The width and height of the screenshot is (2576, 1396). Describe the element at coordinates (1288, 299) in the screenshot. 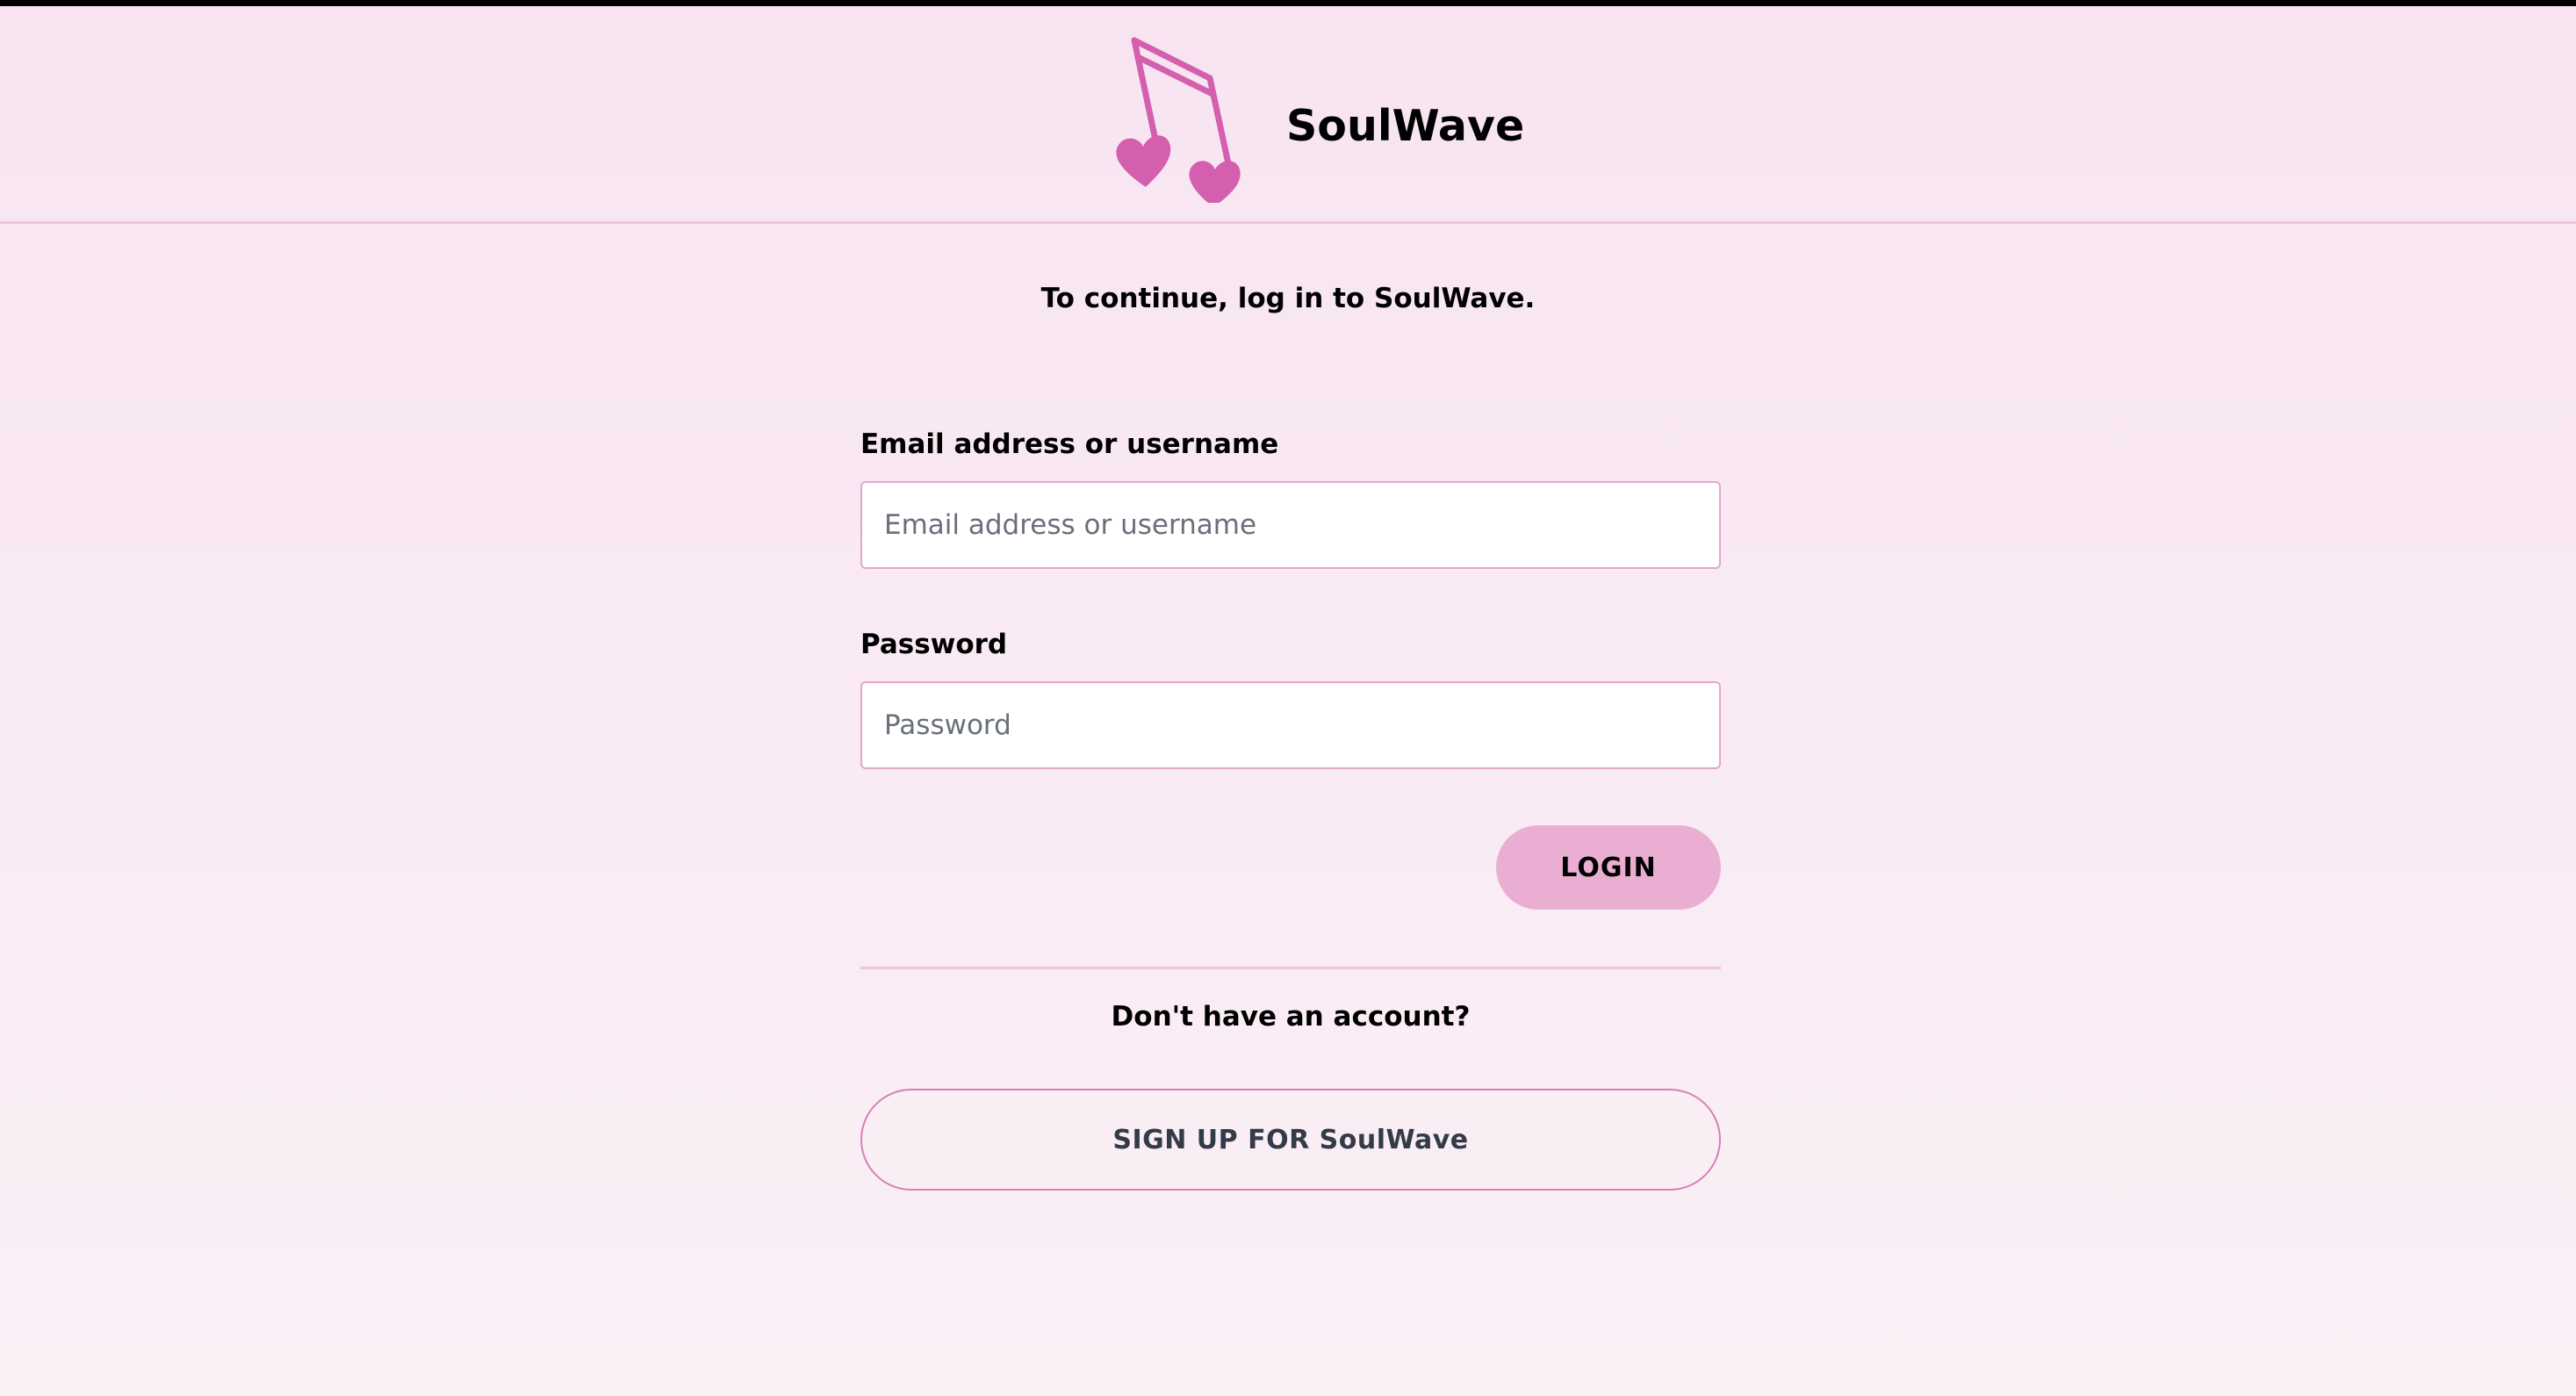

I see `login-subtitle: To continue, log in to SoulWave.` at that location.